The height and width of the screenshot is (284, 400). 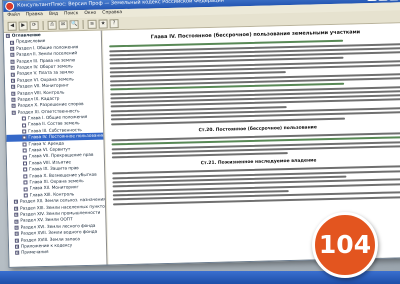 I want to click on minimize-button: _, so click(x=372, y=1).